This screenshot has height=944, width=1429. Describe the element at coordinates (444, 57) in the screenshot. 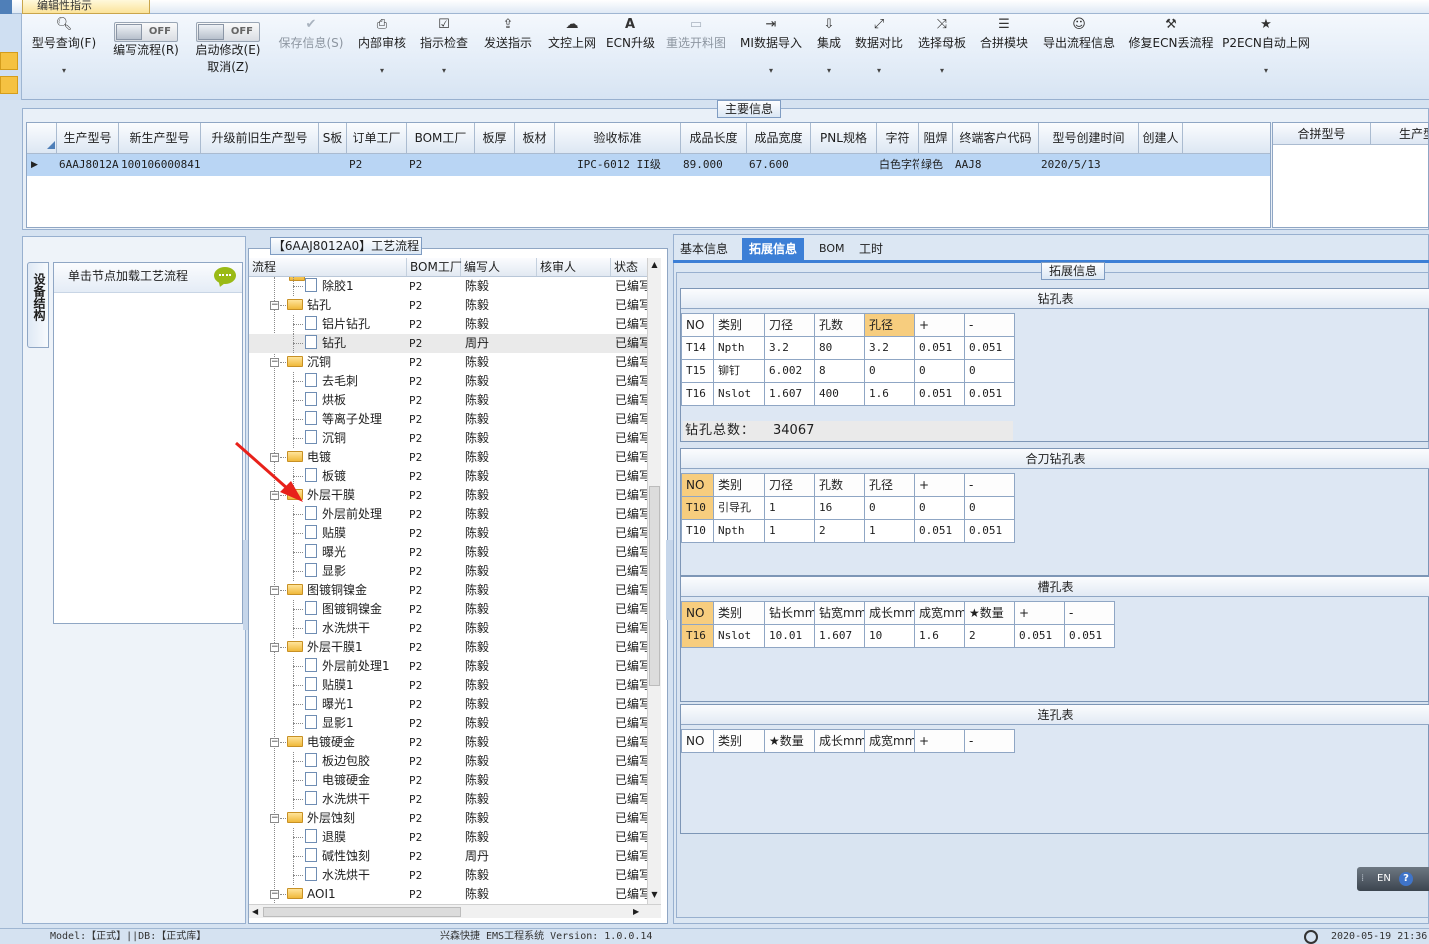

I see `instruction-check-button: ☑ 指示检查 ▾` at that location.